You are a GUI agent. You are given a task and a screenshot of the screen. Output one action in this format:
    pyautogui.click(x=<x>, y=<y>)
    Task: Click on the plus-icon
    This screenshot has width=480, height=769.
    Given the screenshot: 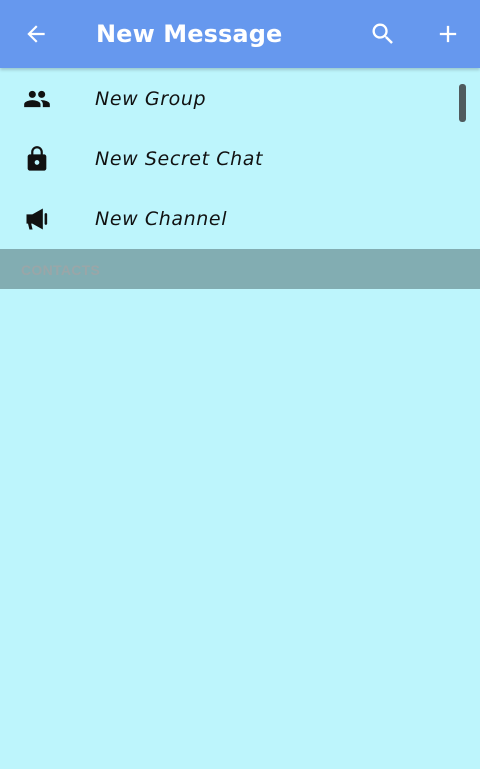 What is the action you would take?
    pyautogui.click(x=448, y=34)
    